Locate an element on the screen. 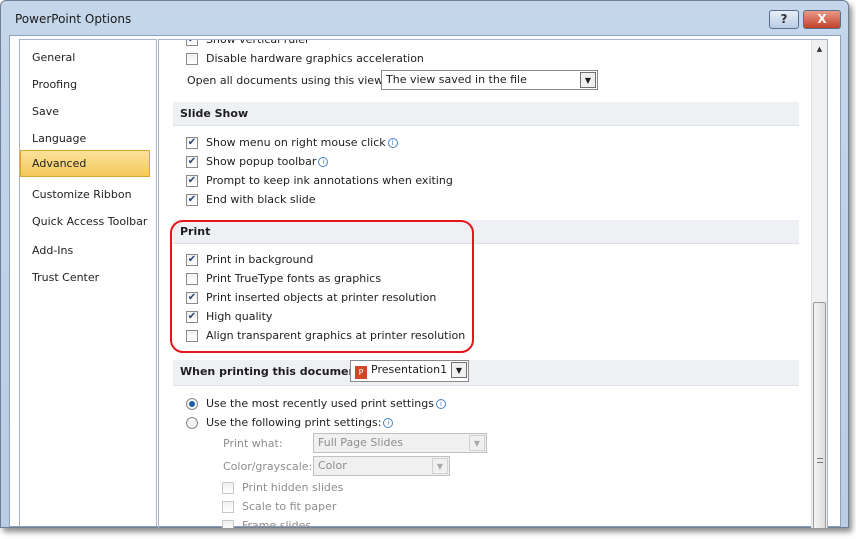 This screenshot has width=856, height=539. sidebar-item-quick-access-toolbar: Quick Access Toolbar is located at coordinates (88, 221).